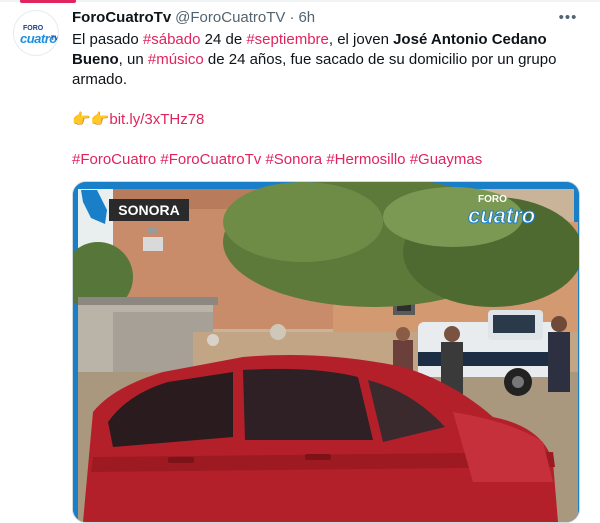  Describe the element at coordinates (365, 159) in the screenshot. I see `hashtag-hermosillo: #Hermosillo` at that location.